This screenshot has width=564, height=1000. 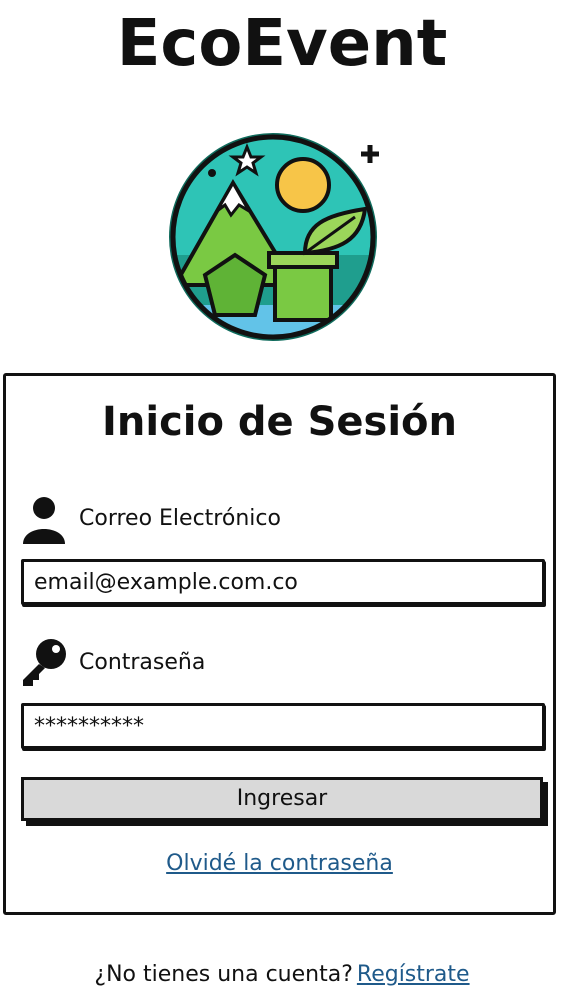 I want to click on register-link: Regístrate, so click(x=413, y=974).